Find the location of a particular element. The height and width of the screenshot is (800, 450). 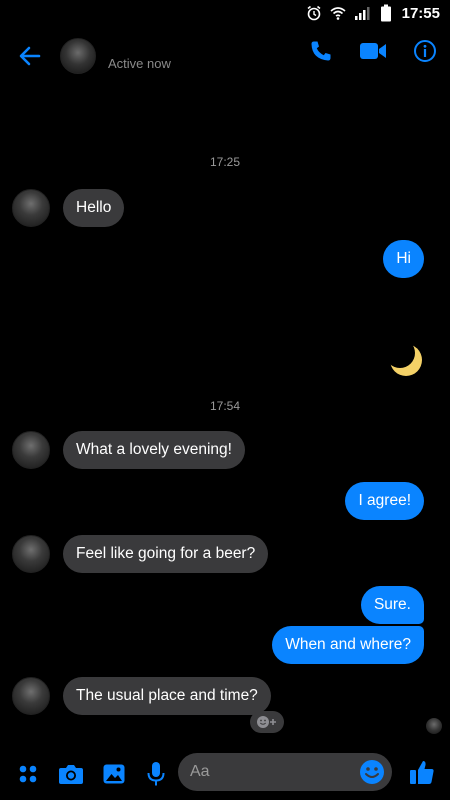

message-row: When and where? is located at coordinates (225, 646).